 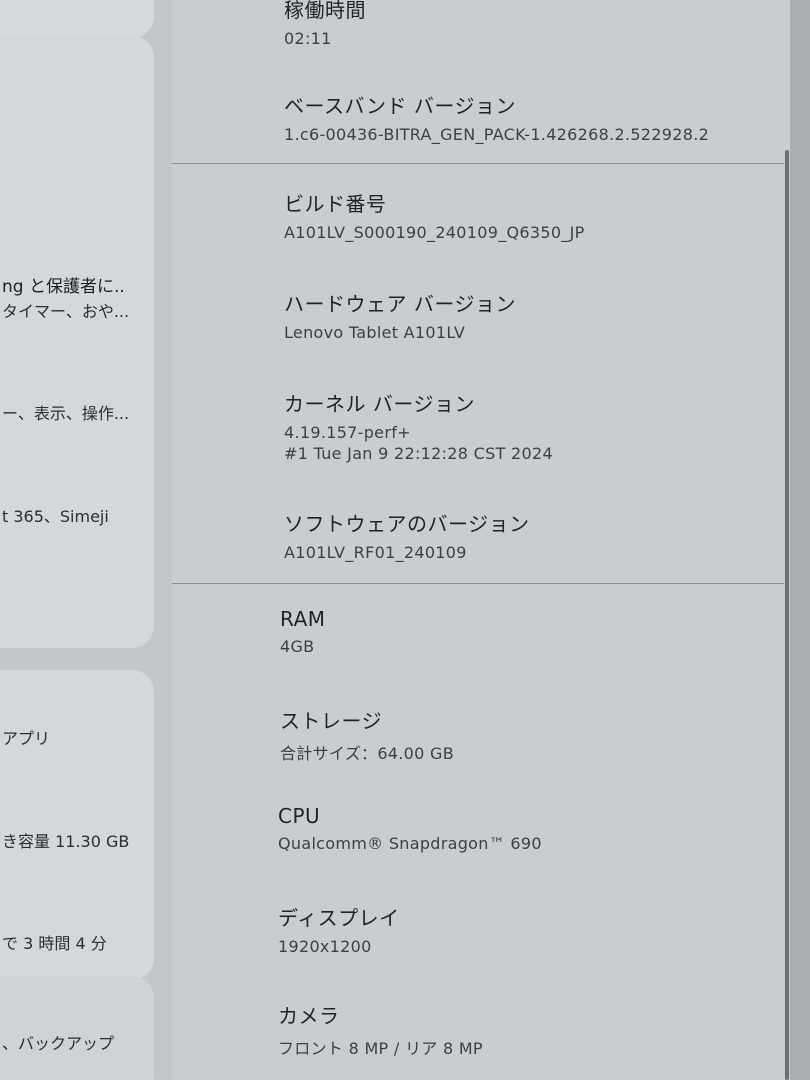 What do you see at coordinates (407, 524) in the screenshot?
I see `software-version-title: ソフトウェアのバージョン` at bounding box center [407, 524].